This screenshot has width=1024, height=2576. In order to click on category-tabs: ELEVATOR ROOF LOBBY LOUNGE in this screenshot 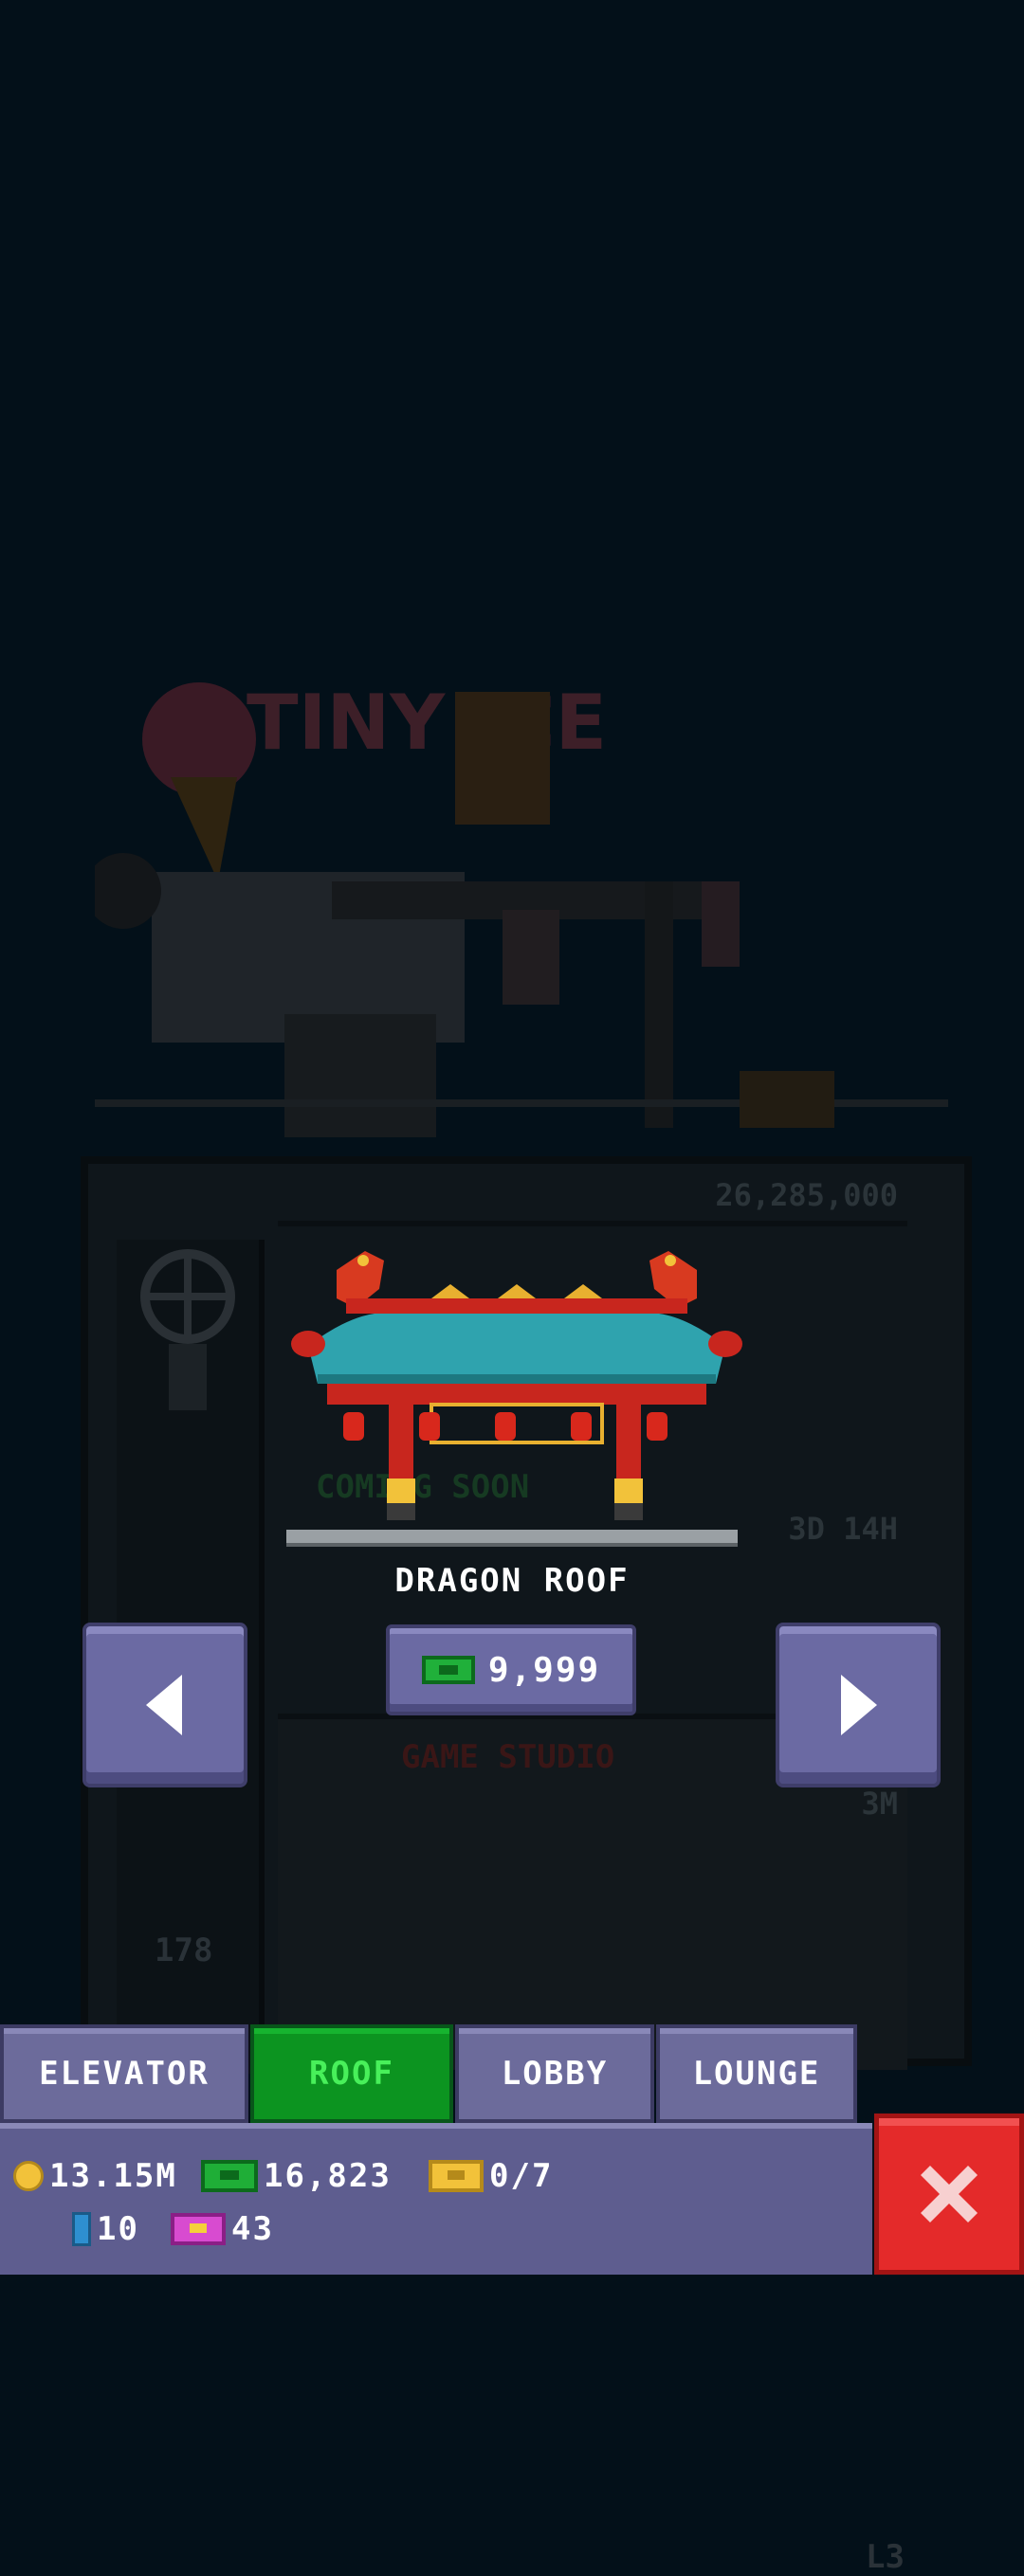, I will do `click(436, 2073)`.